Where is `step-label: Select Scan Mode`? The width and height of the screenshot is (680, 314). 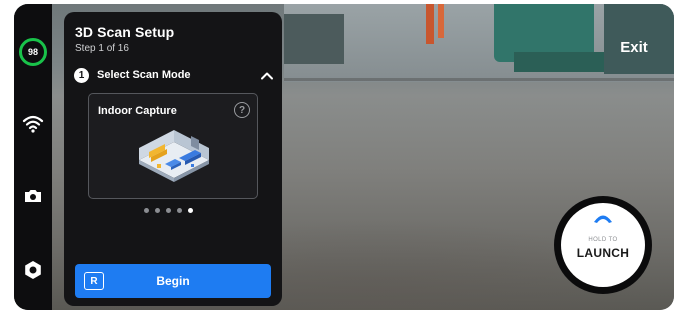
step-label: Select Scan Mode is located at coordinates (144, 75).